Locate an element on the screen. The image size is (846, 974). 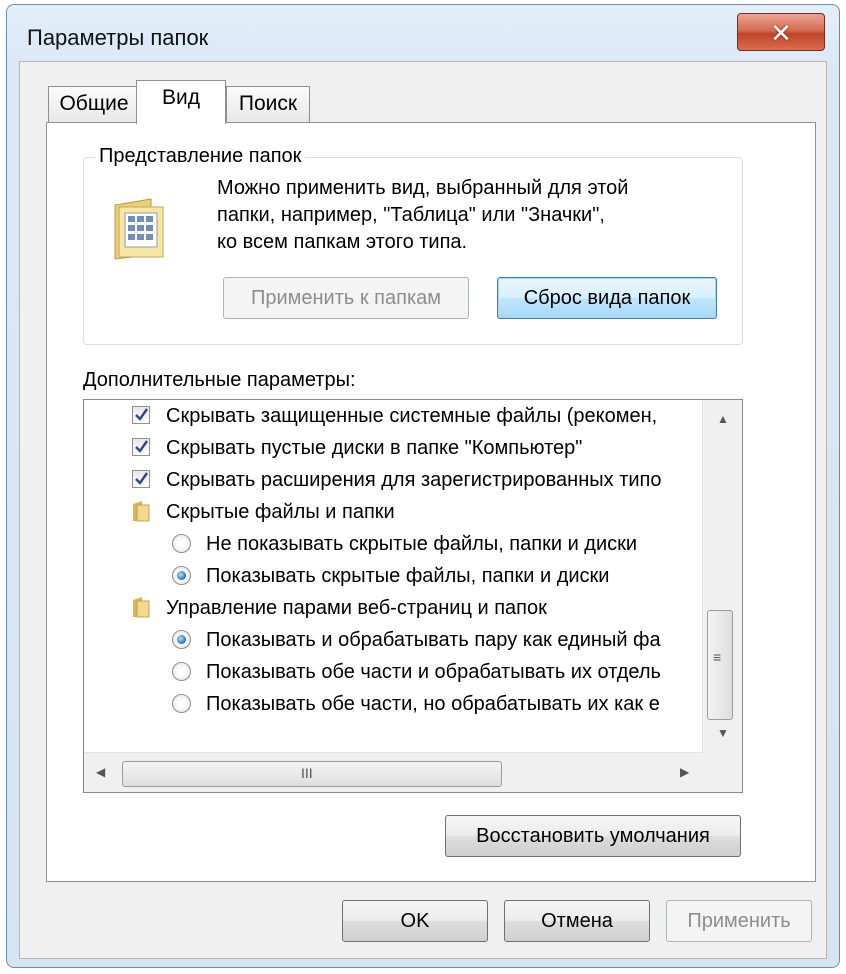
vertical-scroll-thumb: ≡ is located at coordinates (720, 665).